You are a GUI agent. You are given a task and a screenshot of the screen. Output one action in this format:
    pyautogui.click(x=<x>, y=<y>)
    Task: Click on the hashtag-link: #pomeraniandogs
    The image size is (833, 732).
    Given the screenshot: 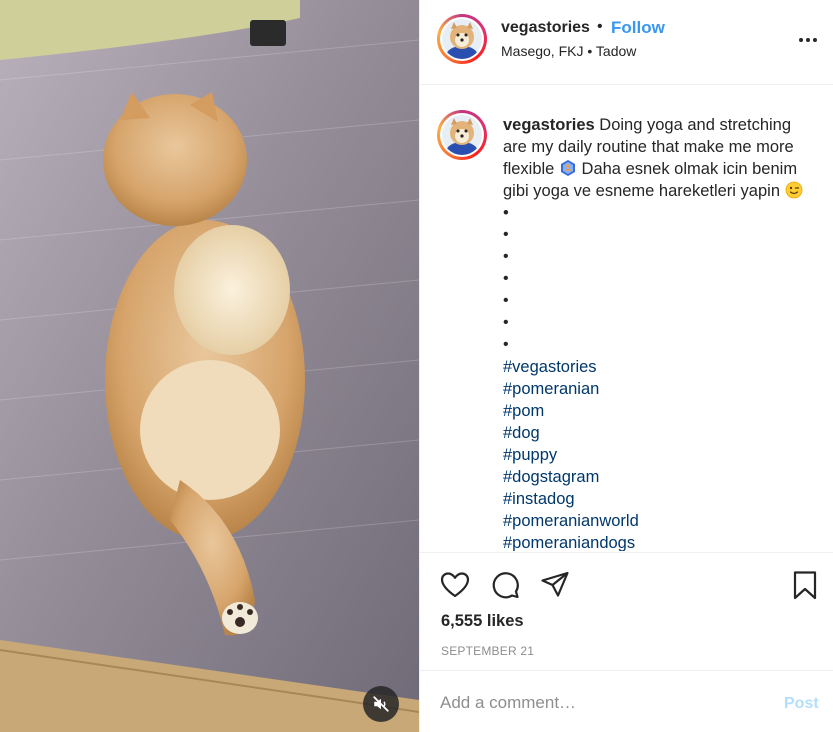 What is the action you would take?
    pyautogui.click(x=571, y=541)
    